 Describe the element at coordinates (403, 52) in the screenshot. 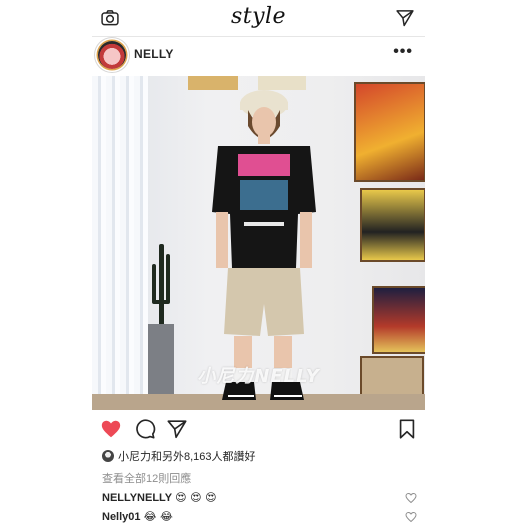

I see `more-options-icon: •••` at that location.